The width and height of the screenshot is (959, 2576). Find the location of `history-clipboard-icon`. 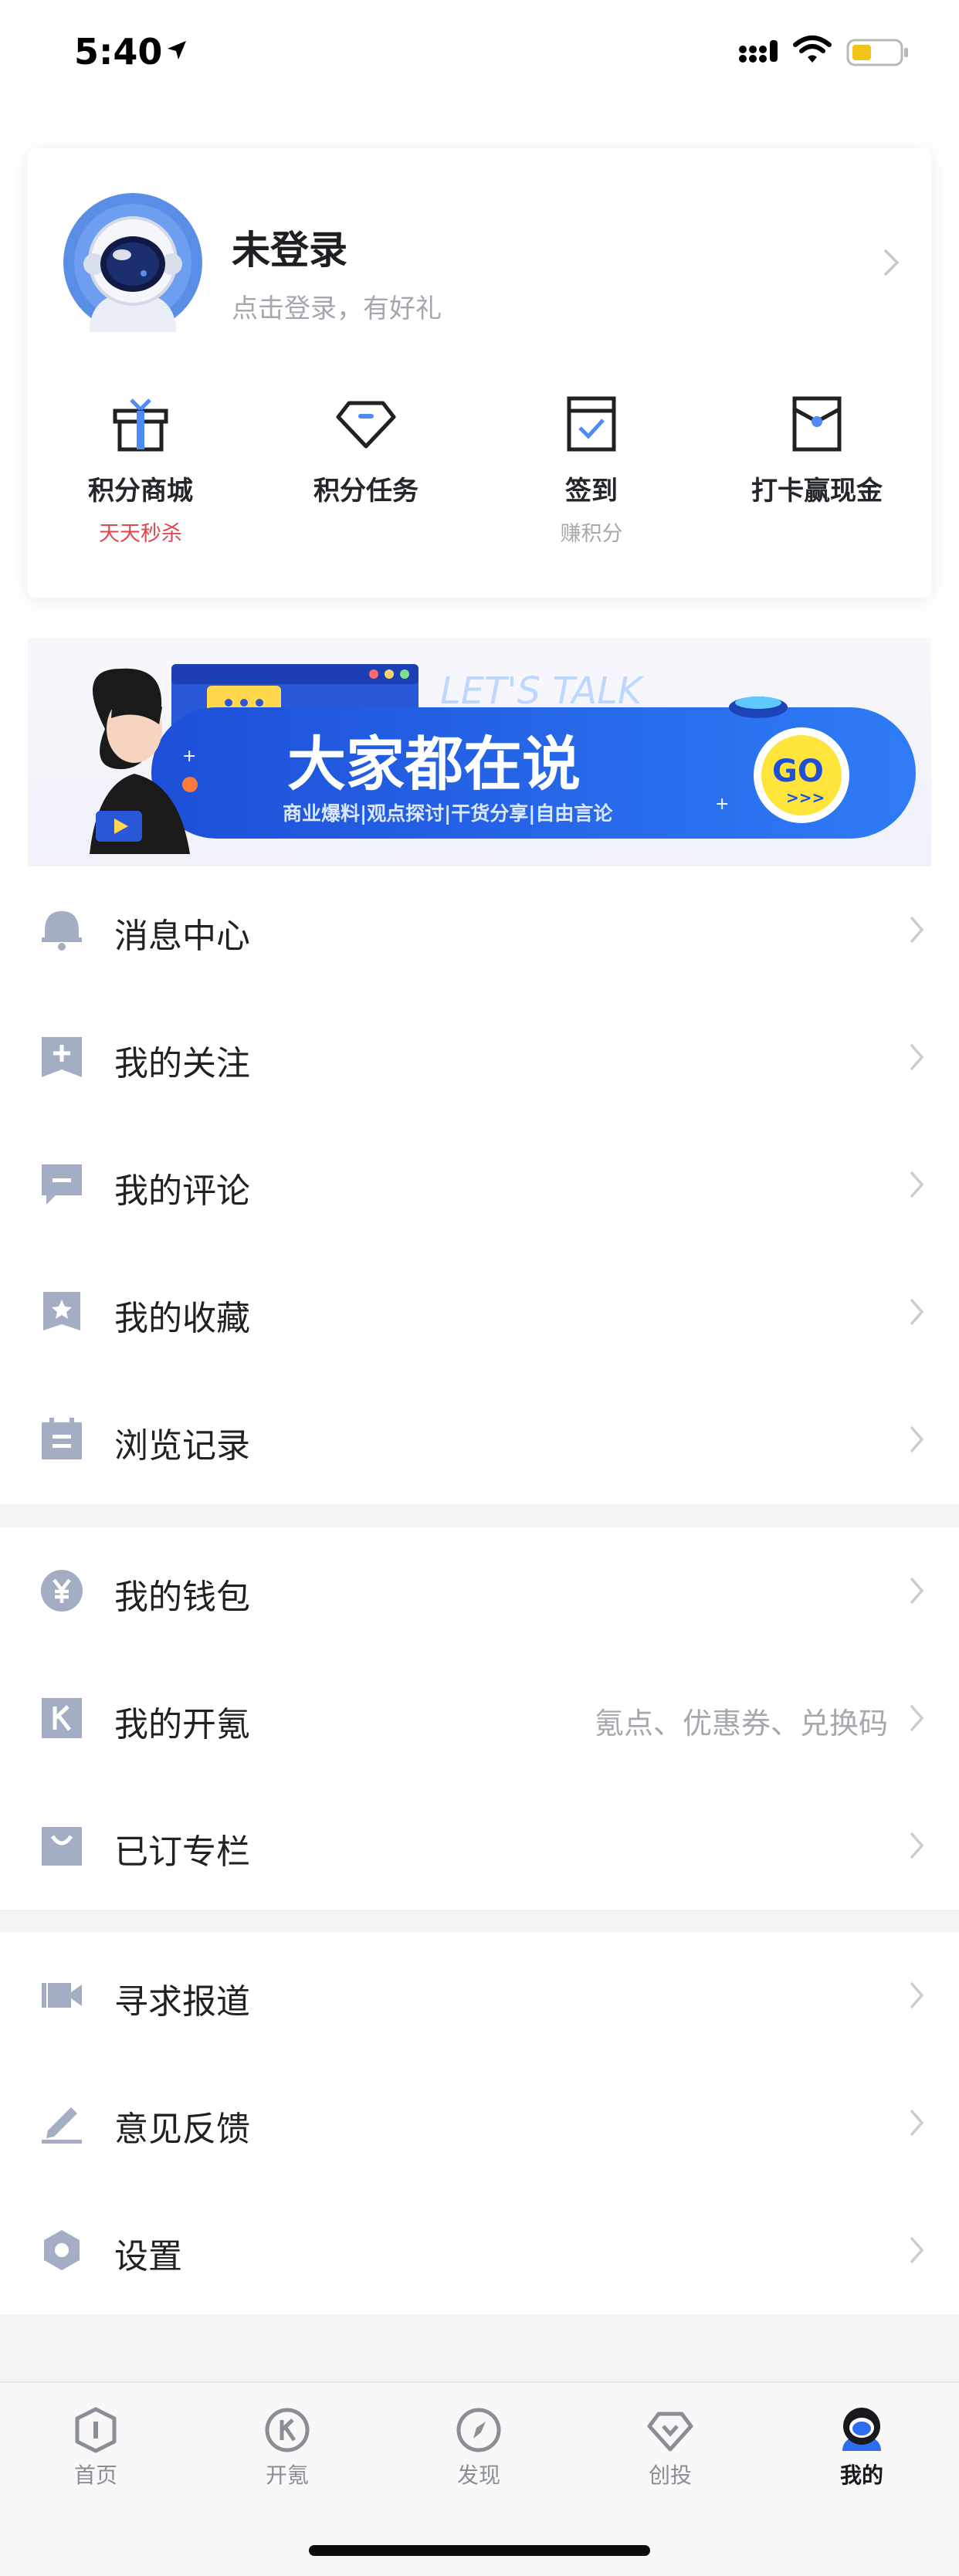

history-clipboard-icon is located at coordinates (61, 1439).